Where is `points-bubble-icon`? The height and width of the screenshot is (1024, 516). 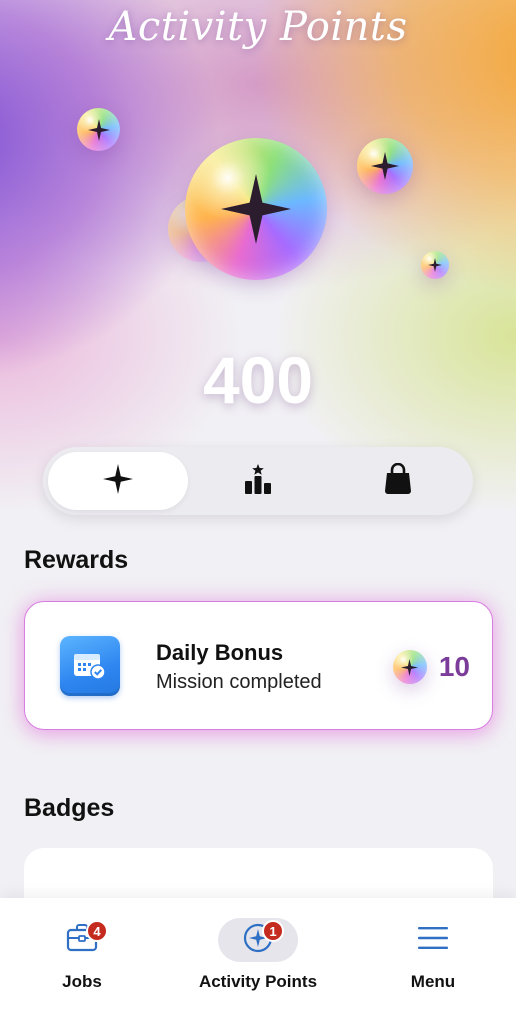
points-bubble-icon is located at coordinates (409, 667).